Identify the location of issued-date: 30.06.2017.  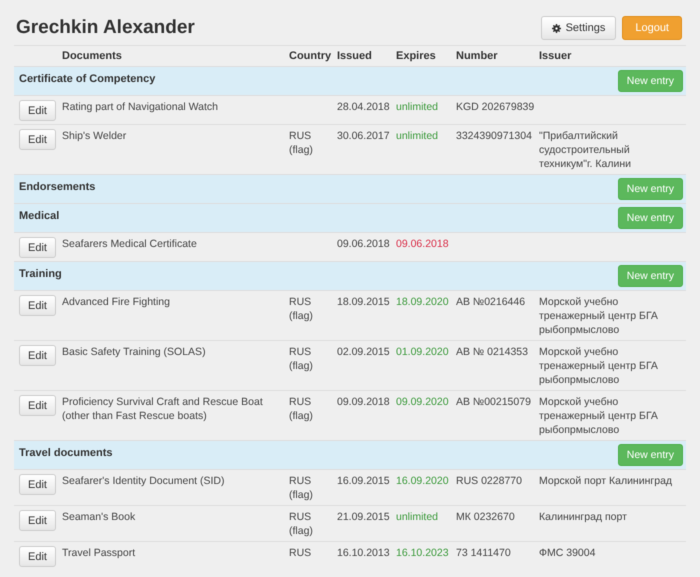
(364, 136).